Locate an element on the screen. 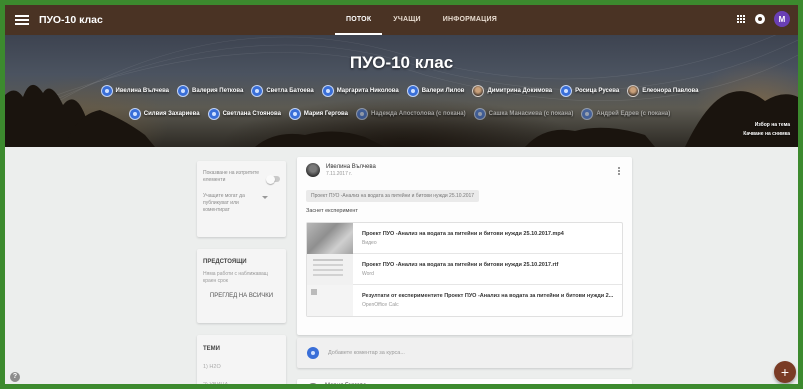 Image resolution: width=803 pixels, height=389 pixels. upcoming-title: ПРЕДСТОЯЩИ is located at coordinates (225, 262).